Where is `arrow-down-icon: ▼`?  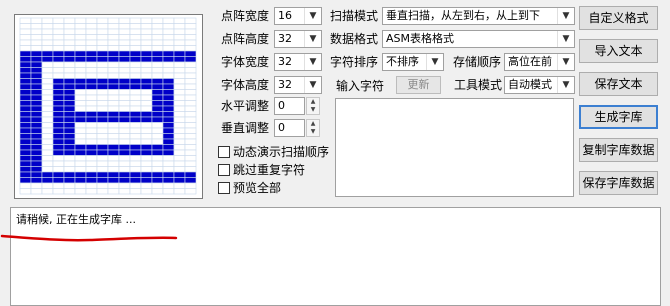
arrow-down-icon: ▼ is located at coordinates (313, 132).